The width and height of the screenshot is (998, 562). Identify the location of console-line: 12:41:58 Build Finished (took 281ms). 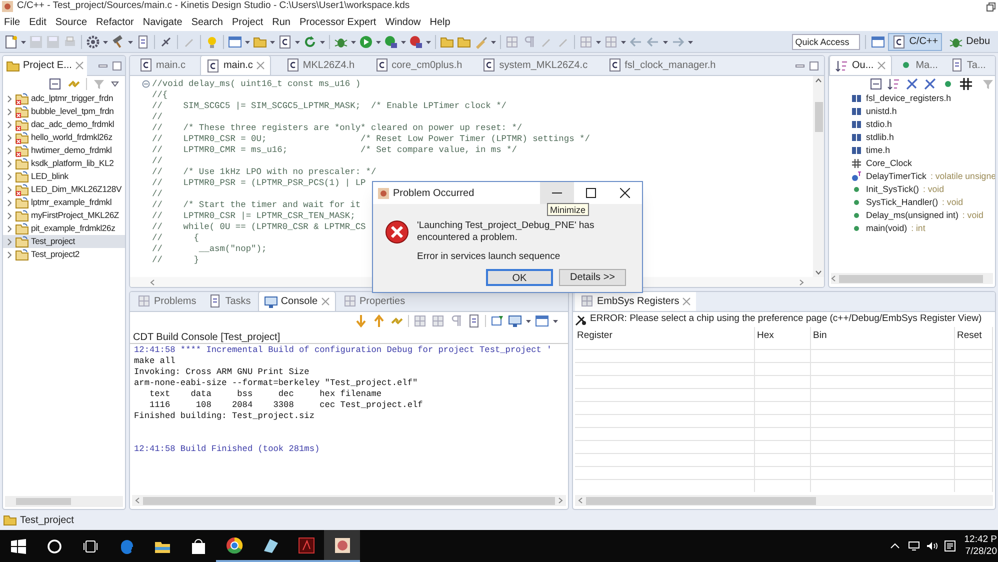
(227, 449).